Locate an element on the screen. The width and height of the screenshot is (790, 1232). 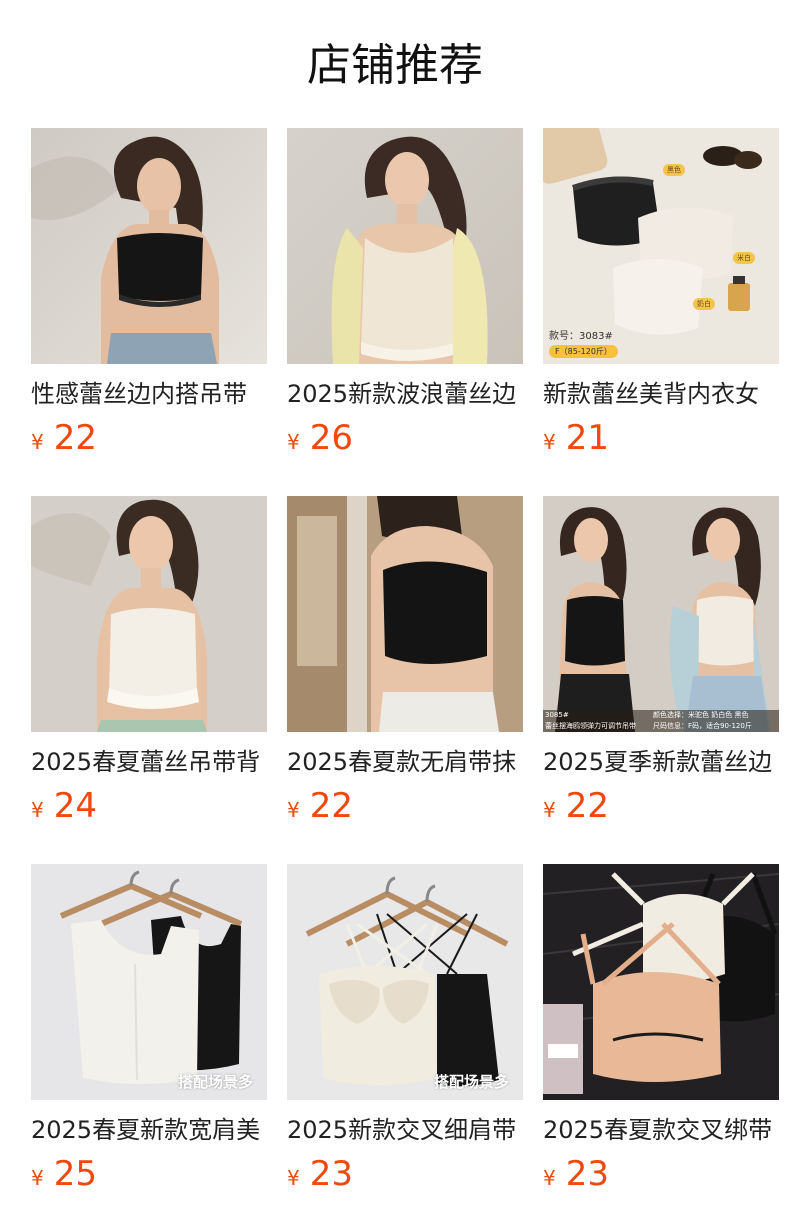
product-name: 2025春夏蕾丝吊带背 is located at coordinates (149, 762).